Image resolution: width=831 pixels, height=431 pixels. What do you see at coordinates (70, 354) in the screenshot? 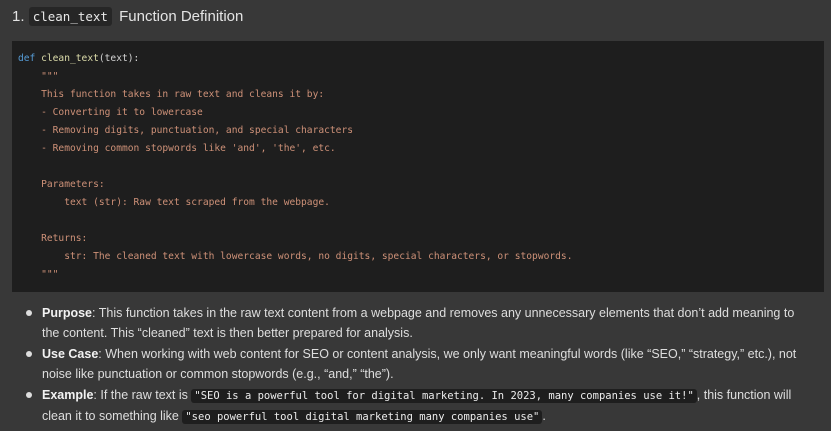
I see `bullet-label: Use Case` at bounding box center [70, 354].